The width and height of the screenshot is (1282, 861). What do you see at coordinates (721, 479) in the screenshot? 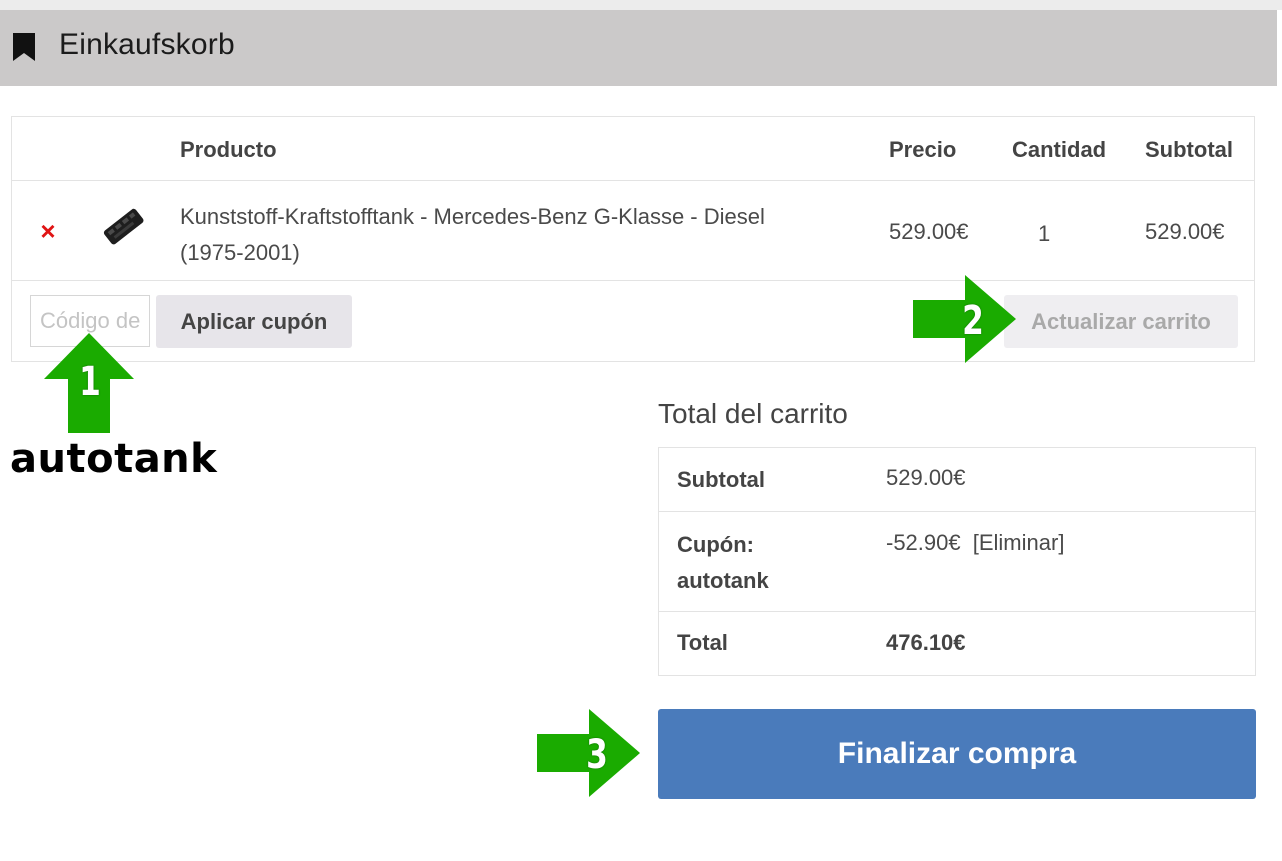
I see `totals-subtotal-label: Subtotal` at bounding box center [721, 479].